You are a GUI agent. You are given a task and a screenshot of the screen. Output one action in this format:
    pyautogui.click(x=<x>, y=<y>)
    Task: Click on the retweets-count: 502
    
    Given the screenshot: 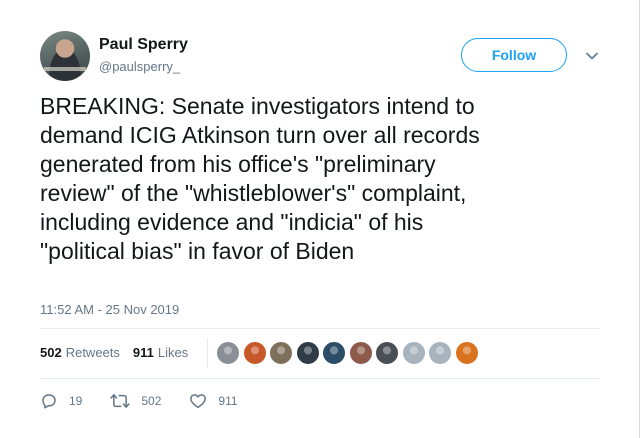 What is the action you would take?
    pyautogui.click(x=51, y=352)
    